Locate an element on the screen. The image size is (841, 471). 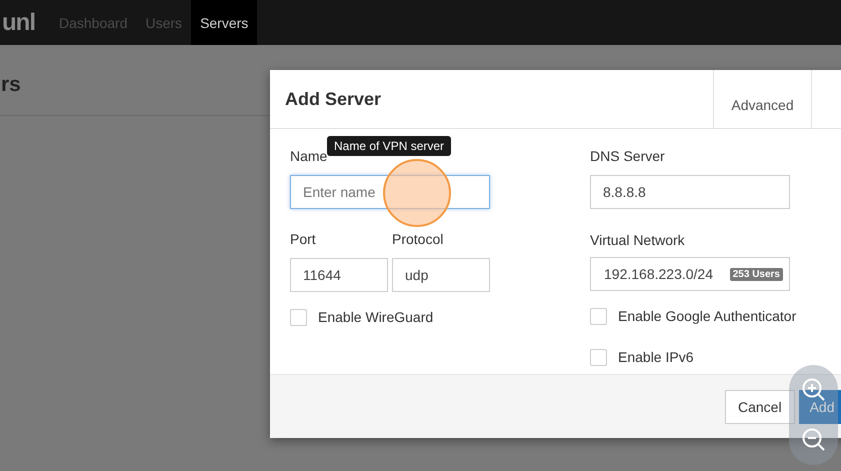
dns-input: 8.8.8.8 is located at coordinates (690, 192).